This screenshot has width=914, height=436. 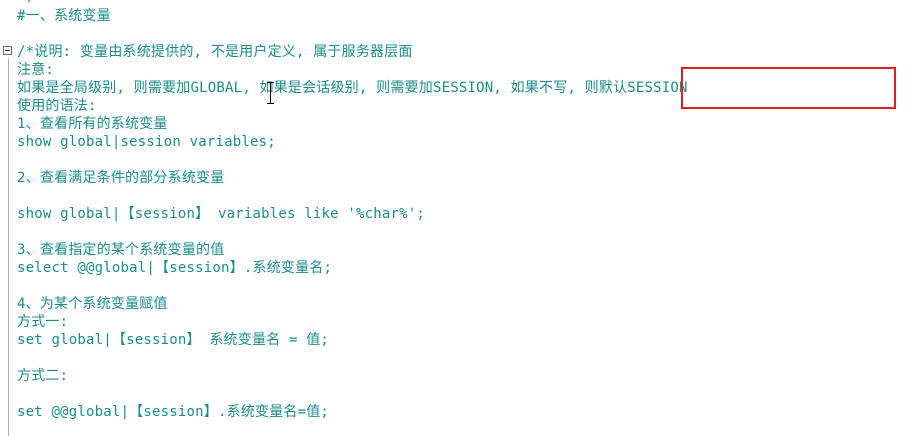 What do you see at coordinates (8, 247) in the screenshot?
I see `fold-guide-line` at bounding box center [8, 247].